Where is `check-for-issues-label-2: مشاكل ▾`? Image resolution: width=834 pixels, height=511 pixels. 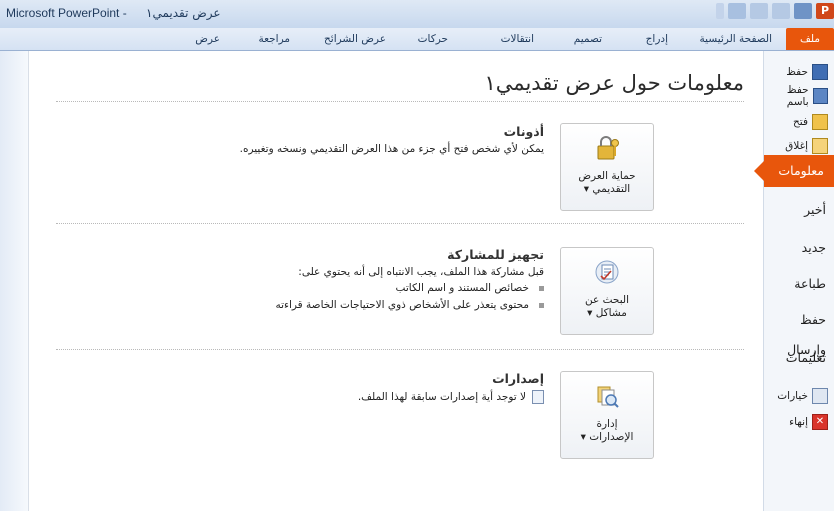
check-for-issues-label-2: مشاكل ▾ is located at coordinates (607, 313).